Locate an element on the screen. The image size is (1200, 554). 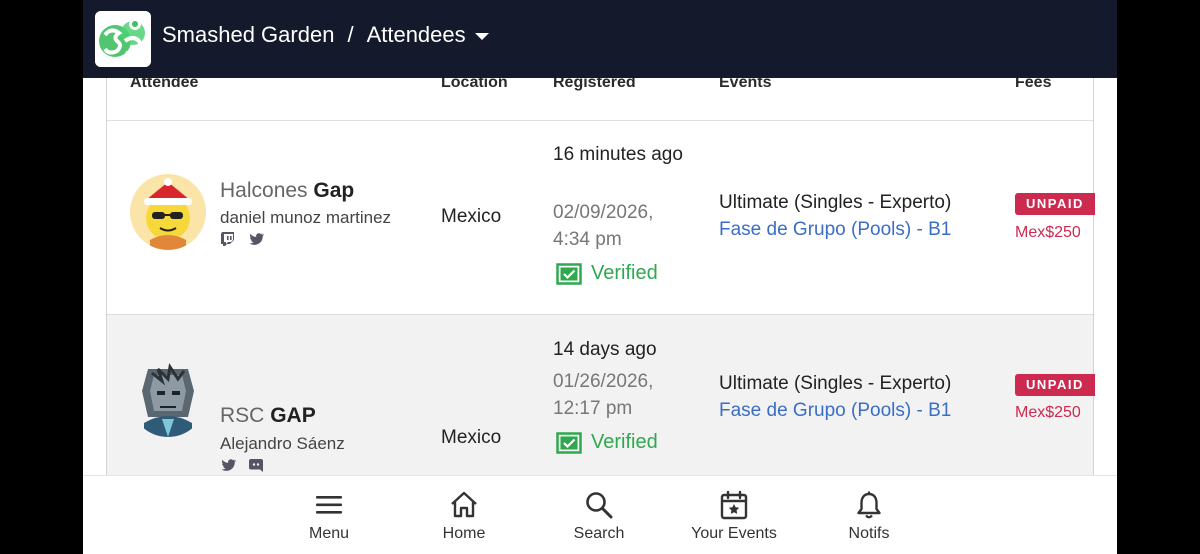
sponsor-prefix: RSC is located at coordinates (242, 415).